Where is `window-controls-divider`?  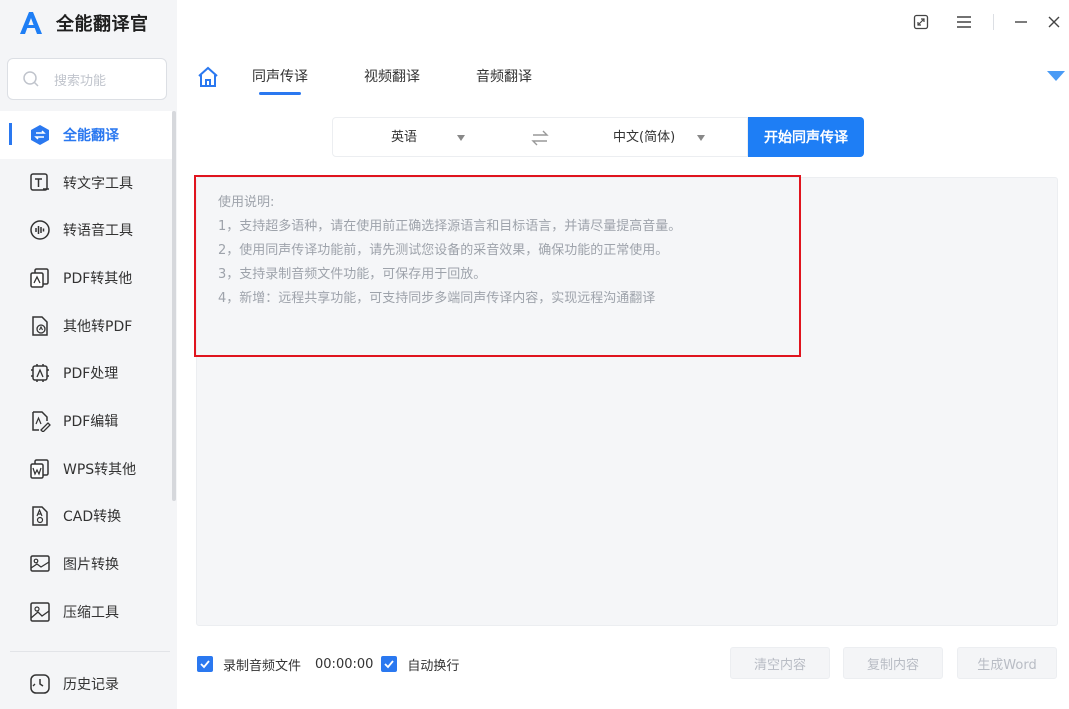
window-controls-divider is located at coordinates (993, 22).